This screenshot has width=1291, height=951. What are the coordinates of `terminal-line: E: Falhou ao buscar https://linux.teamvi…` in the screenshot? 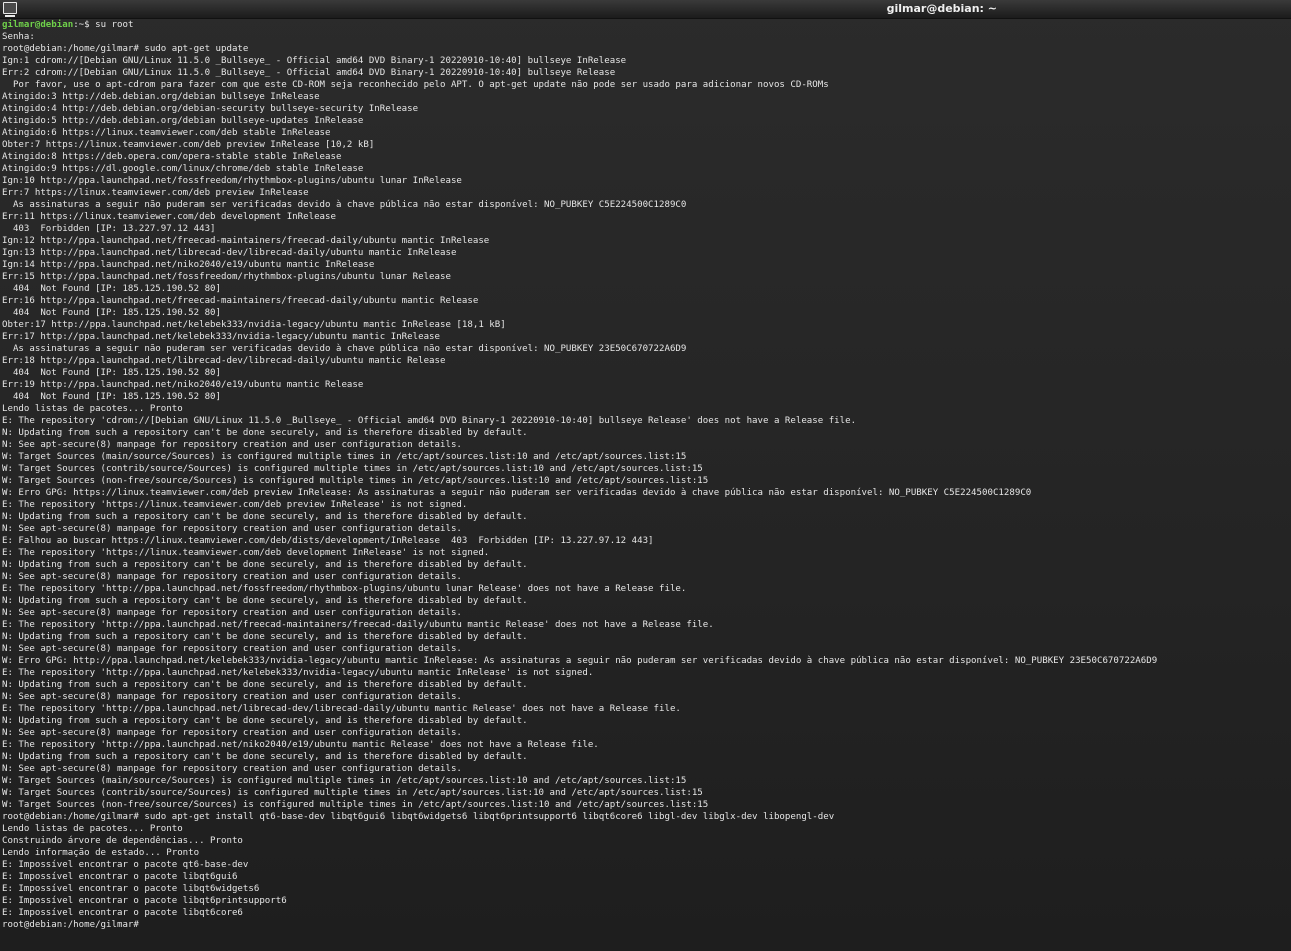 It's located at (328, 541).